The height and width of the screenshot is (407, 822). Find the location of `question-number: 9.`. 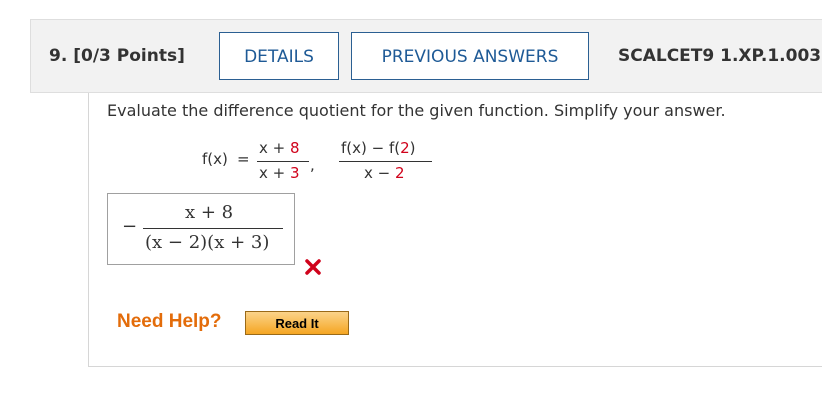

question-number: 9. is located at coordinates (58, 56).